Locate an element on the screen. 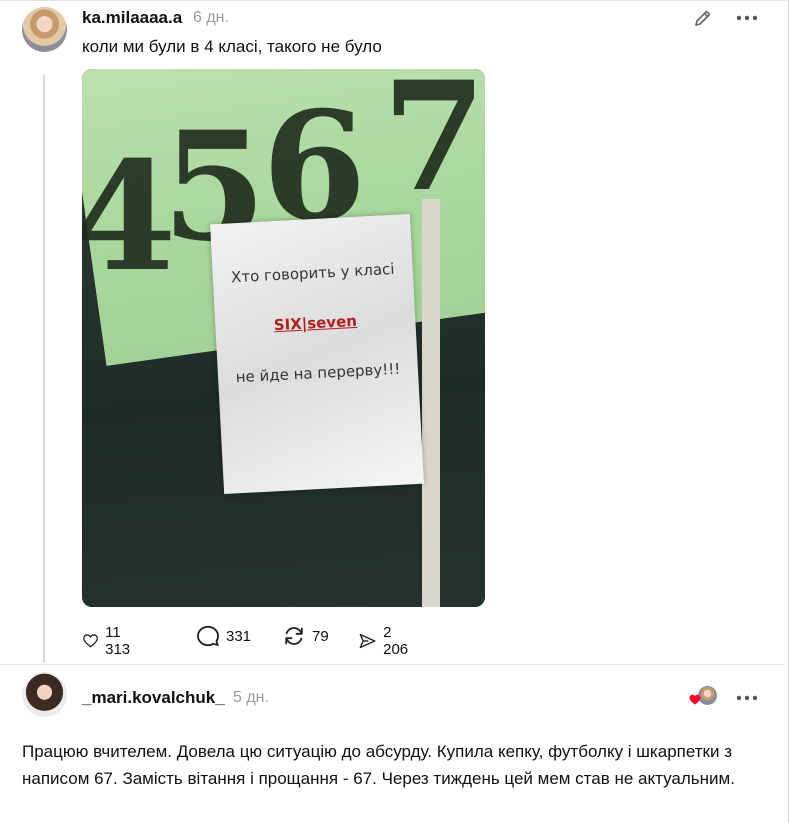 Image resolution: width=789 pixels, height=823 pixels. board-frame is located at coordinates (431, 403).